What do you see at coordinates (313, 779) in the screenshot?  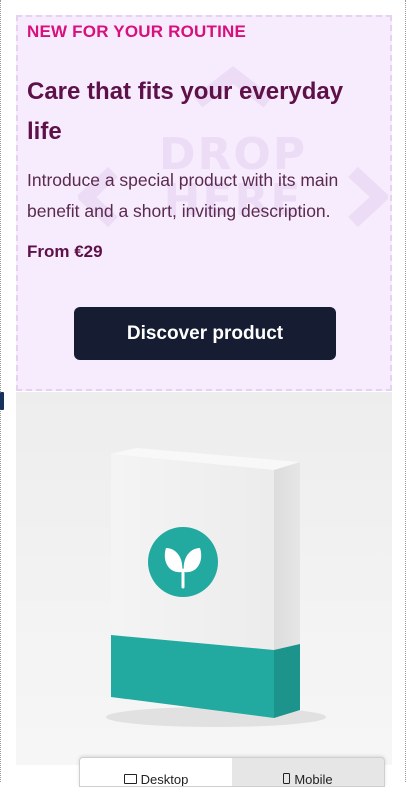 I see `mobile-label: Mobile` at bounding box center [313, 779].